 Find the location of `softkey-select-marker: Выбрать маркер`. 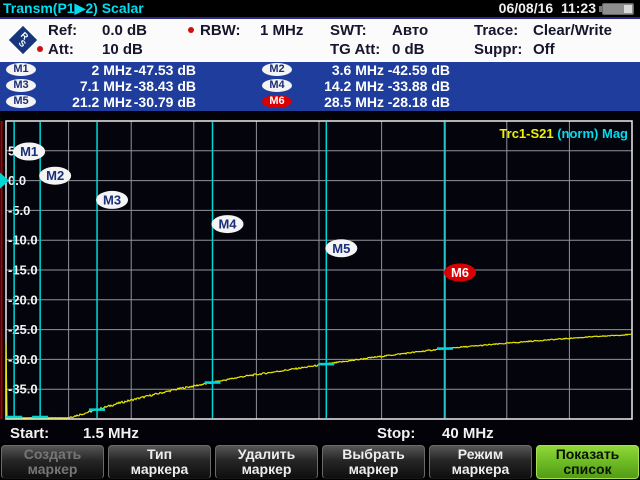

softkey-select-marker: Выбрать маркер is located at coordinates (373, 462).